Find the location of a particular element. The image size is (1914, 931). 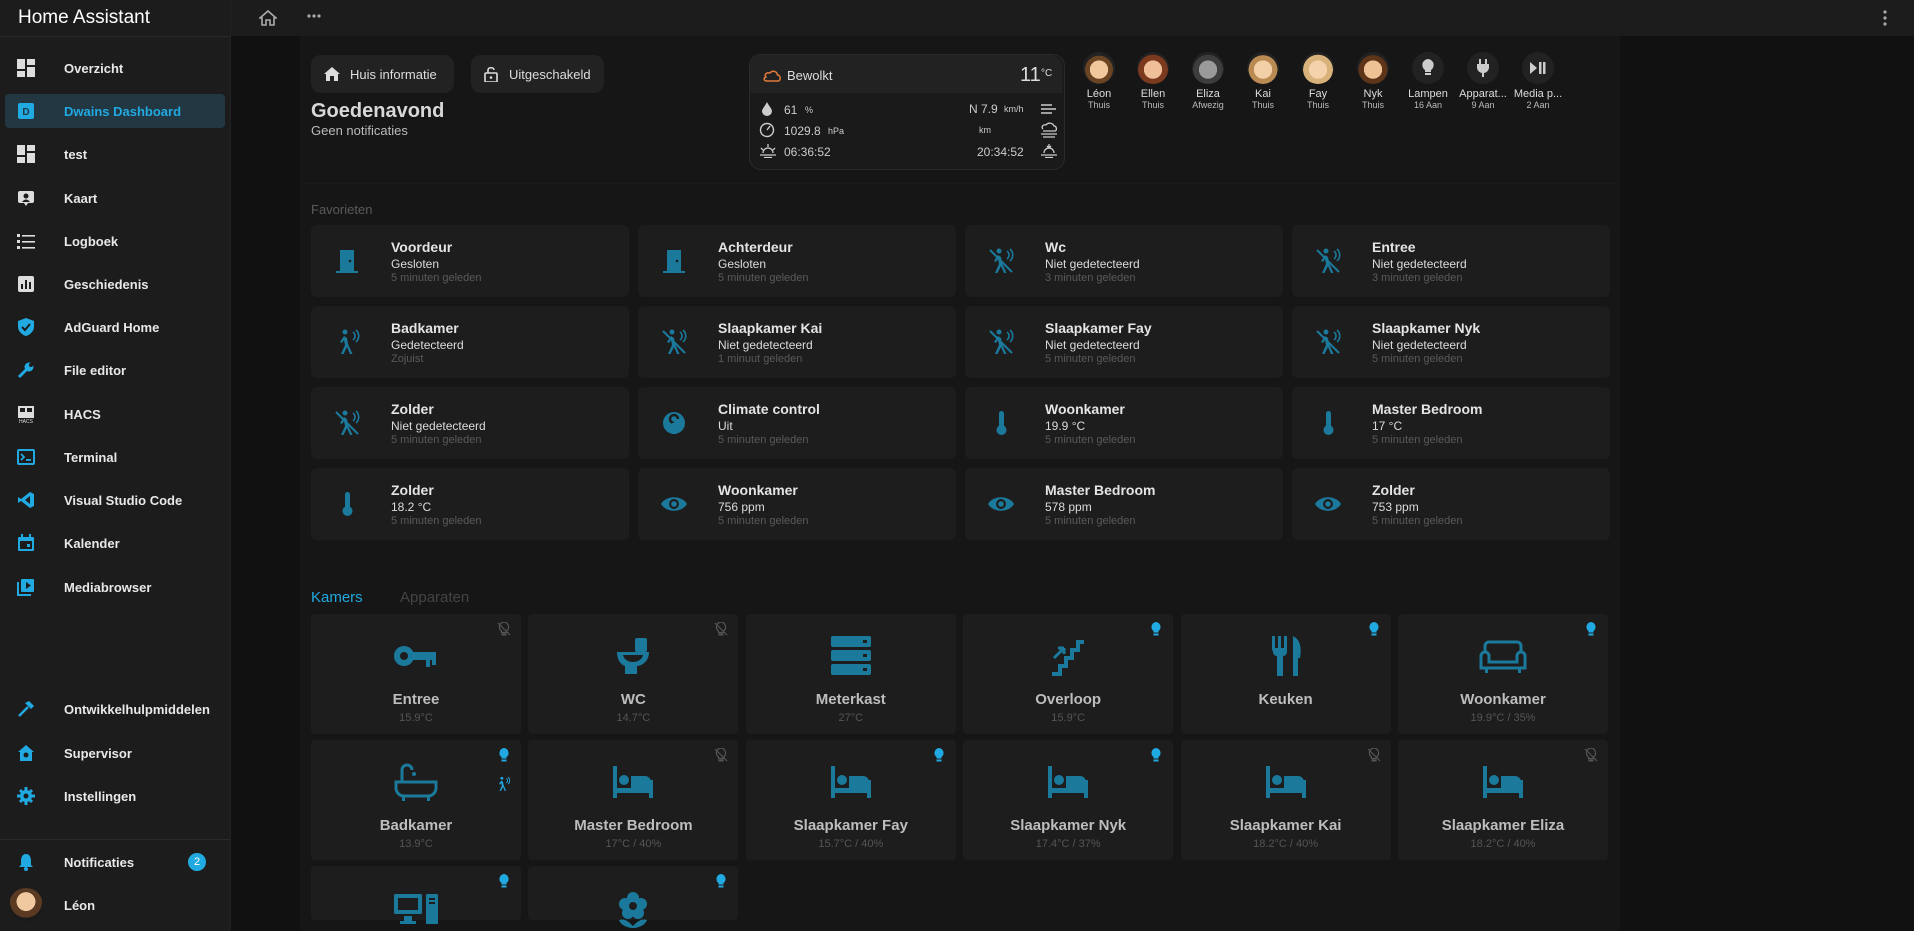

sidebar-item-mediabrowser: Mediabrowser is located at coordinates (115, 587).